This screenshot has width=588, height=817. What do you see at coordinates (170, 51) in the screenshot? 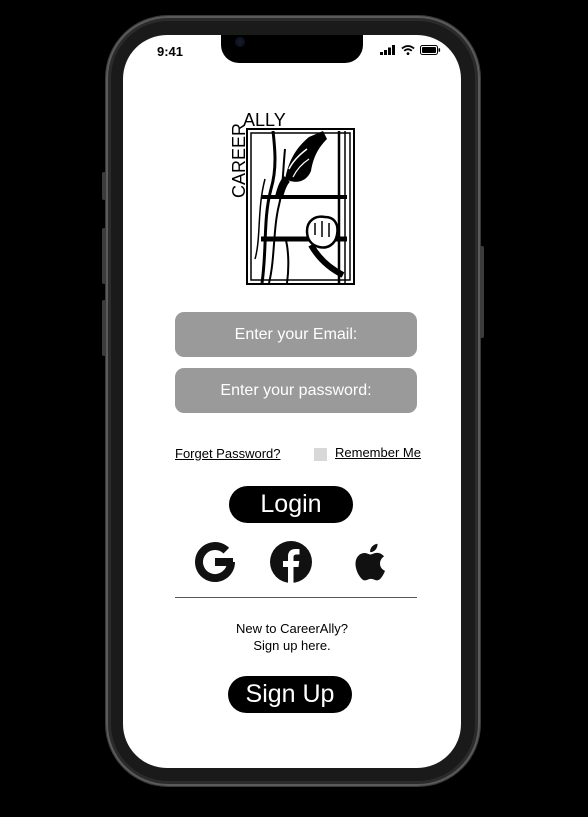
I see `status-time: 9:41` at bounding box center [170, 51].